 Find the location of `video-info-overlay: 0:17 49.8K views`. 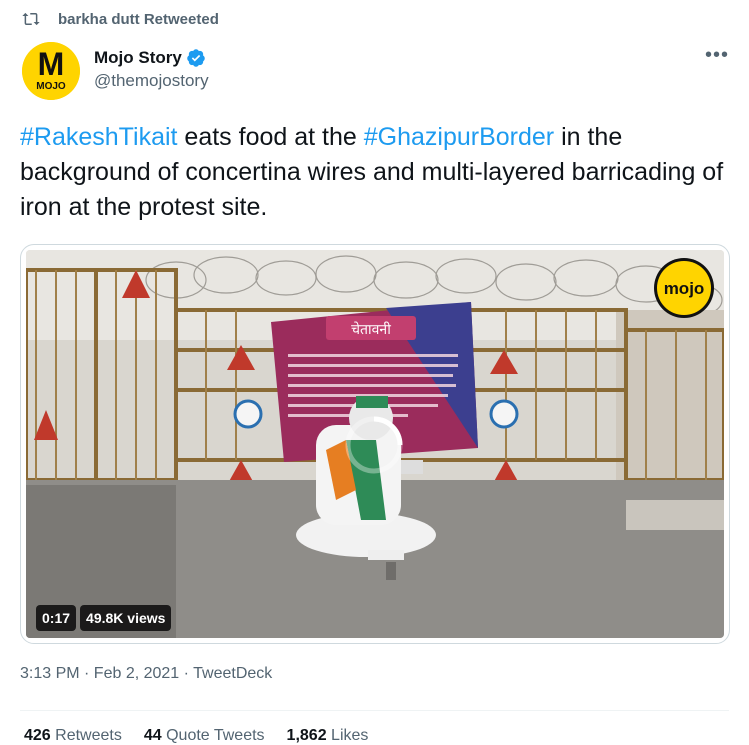

video-info-overlay: 0:17 49.8K views is located at coordinates (105, 618).